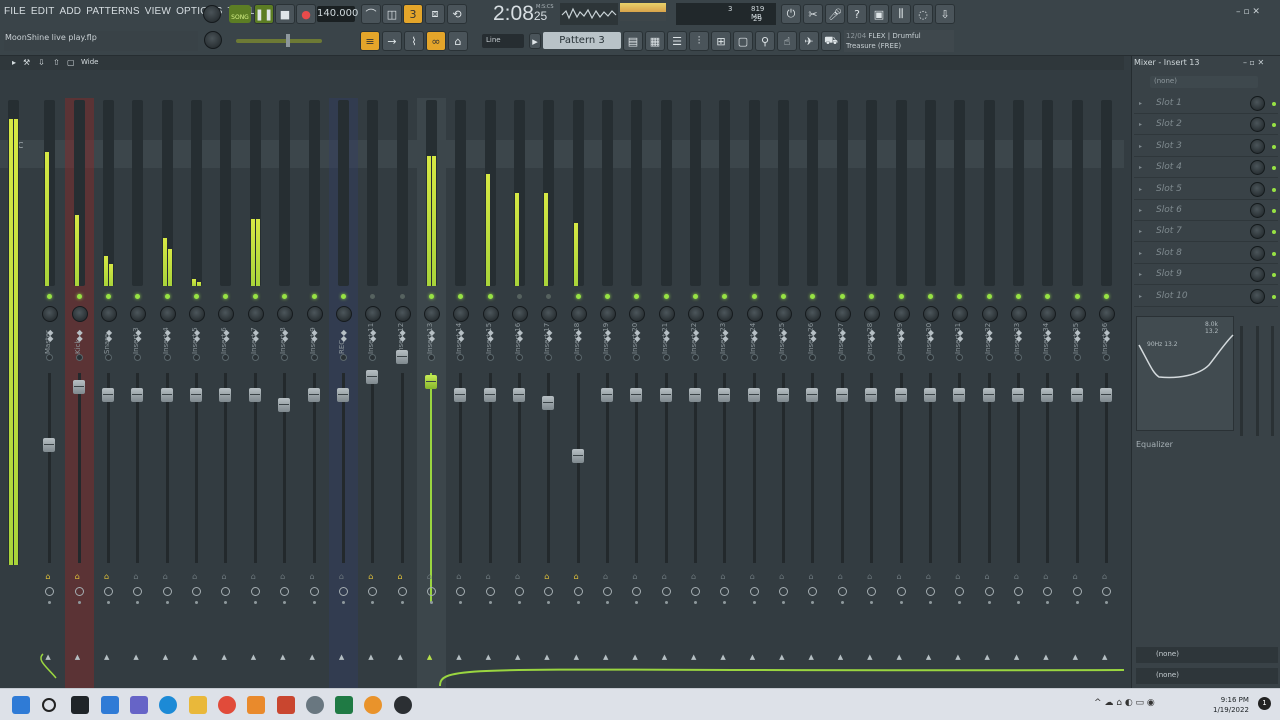 The image size is (1280, 720). What do you see at coordinates (392, 41) in the screenshot?
I see `step-forward-icon: →` at bounding box center [392, 41].